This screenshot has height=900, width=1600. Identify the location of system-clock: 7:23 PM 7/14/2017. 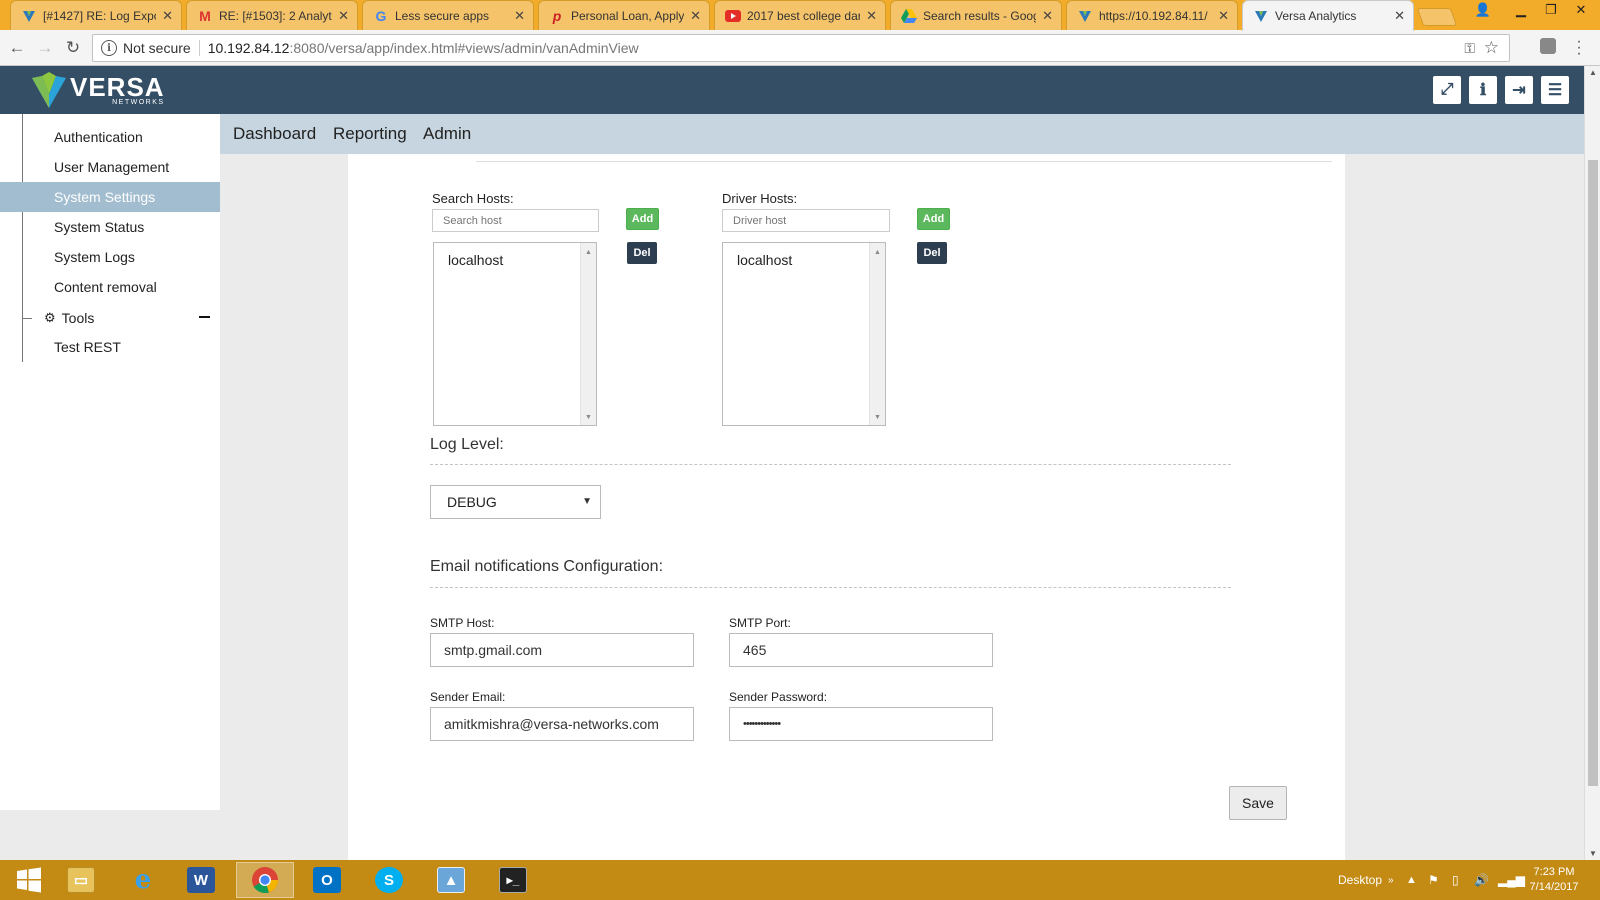
(1554, 880).